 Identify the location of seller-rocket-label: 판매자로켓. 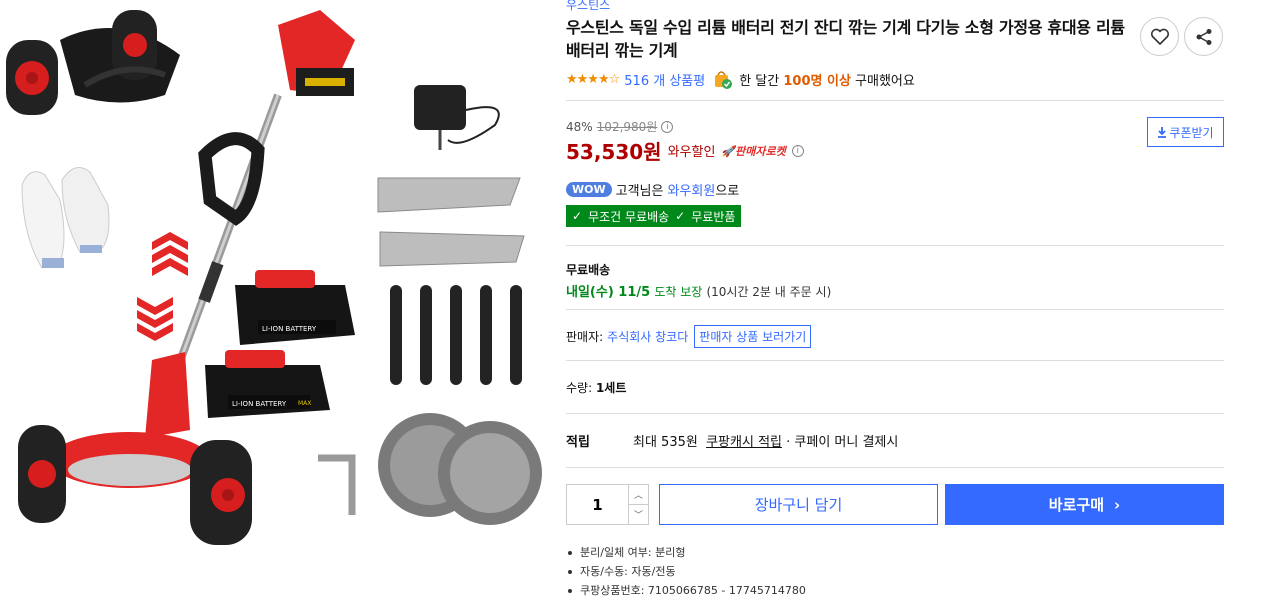
(760, 151).